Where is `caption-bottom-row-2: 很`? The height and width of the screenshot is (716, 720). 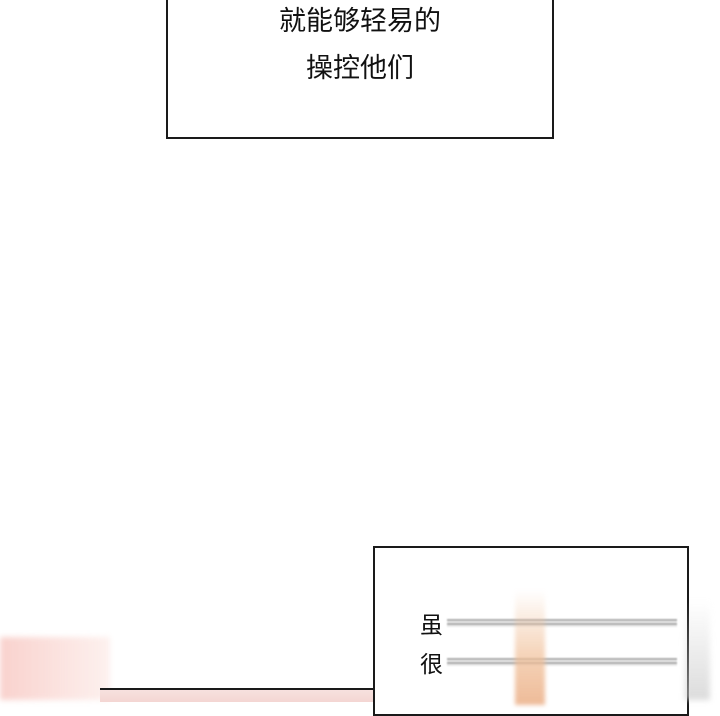
caption-bottom-row-2: 很 is located at coordinates (548, 662).